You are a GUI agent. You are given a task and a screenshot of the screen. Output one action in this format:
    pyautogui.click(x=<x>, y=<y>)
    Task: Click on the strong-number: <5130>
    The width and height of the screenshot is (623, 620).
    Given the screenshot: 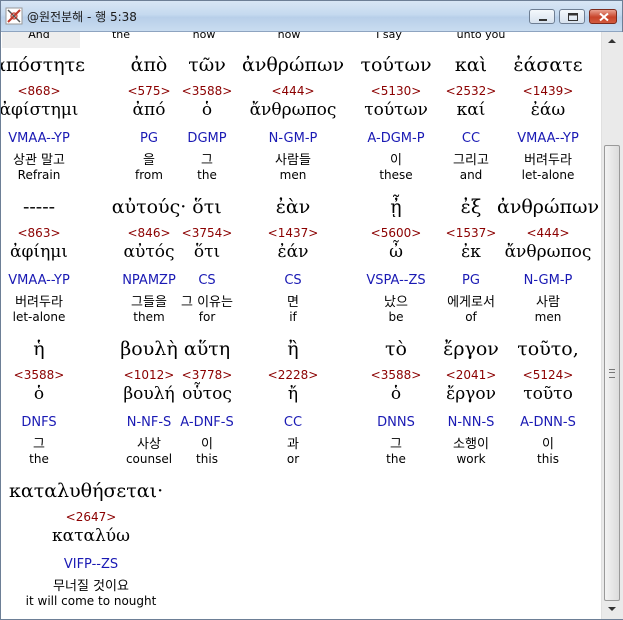 What is the action you would take?
    pyautogui.click(x=396, y=91)
    